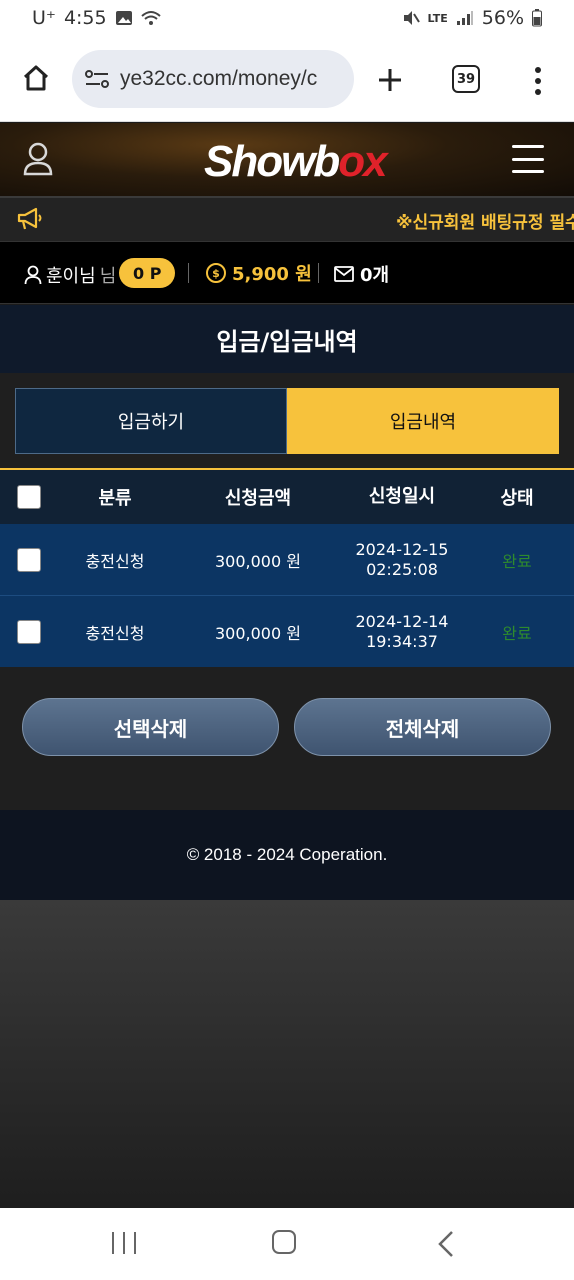 This screenshot has height=1280, width=574. What do you see at coordinates (258, 498) in the screenshot?
I see `header-amount: 신청금액` at bounding box center [258, 498].